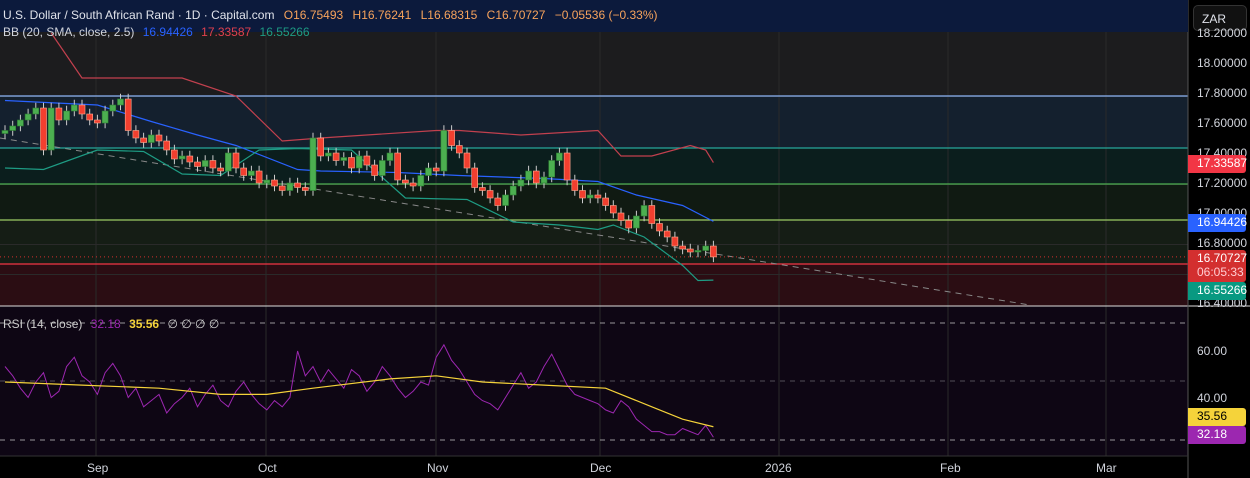 The width and height of the screenshot is (1250, 478). What do you see at coordinates (1217, 223) in the screenshot?
I see `bb-basis-tag: 16.94426` at bounding box center [1217, 223].